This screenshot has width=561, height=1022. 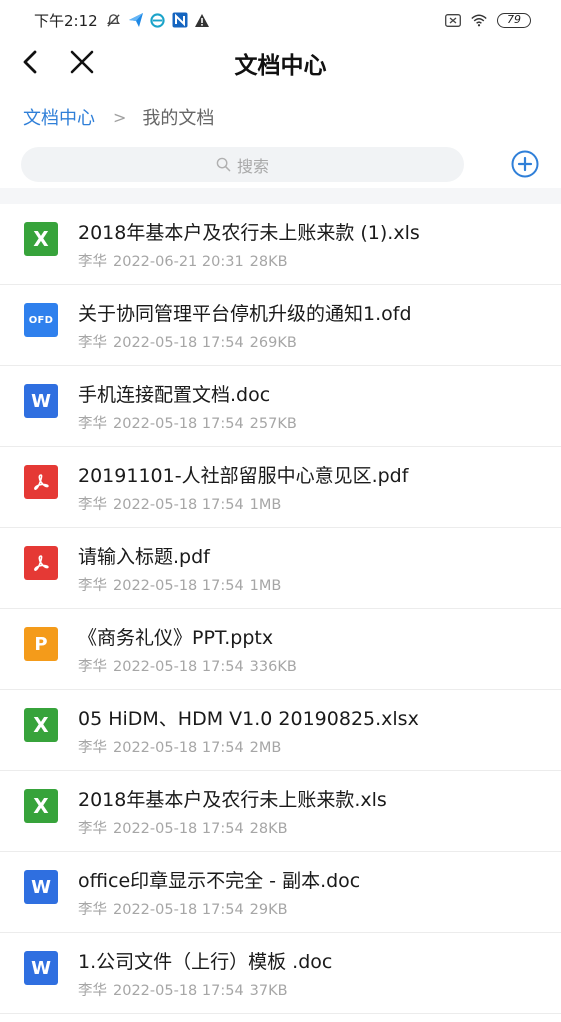 I want to click on search-input: 搜索, so click(x=242, y=164).